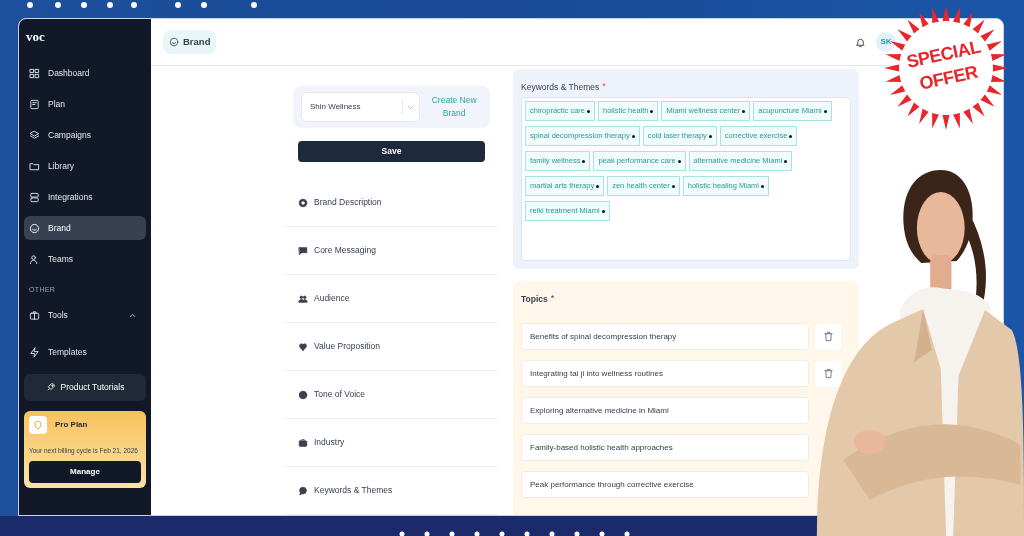 This screenshot has height=536, width=1024. What do you see at coordinates (85, 387) in the screenshot?
I see `tutorials-button: Product Tutorials` at bounding box center [85, 387].